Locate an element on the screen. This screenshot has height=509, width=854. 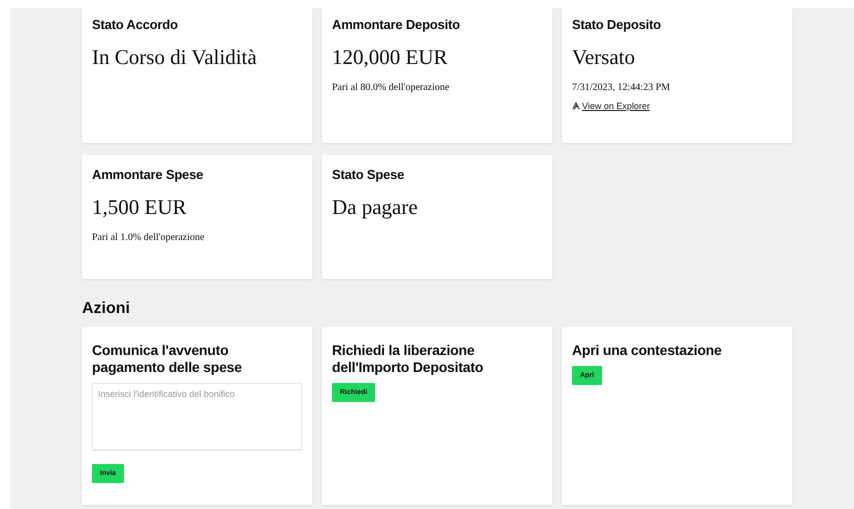
card-title: Apri una contestazione is located at coordinates (647, 350).